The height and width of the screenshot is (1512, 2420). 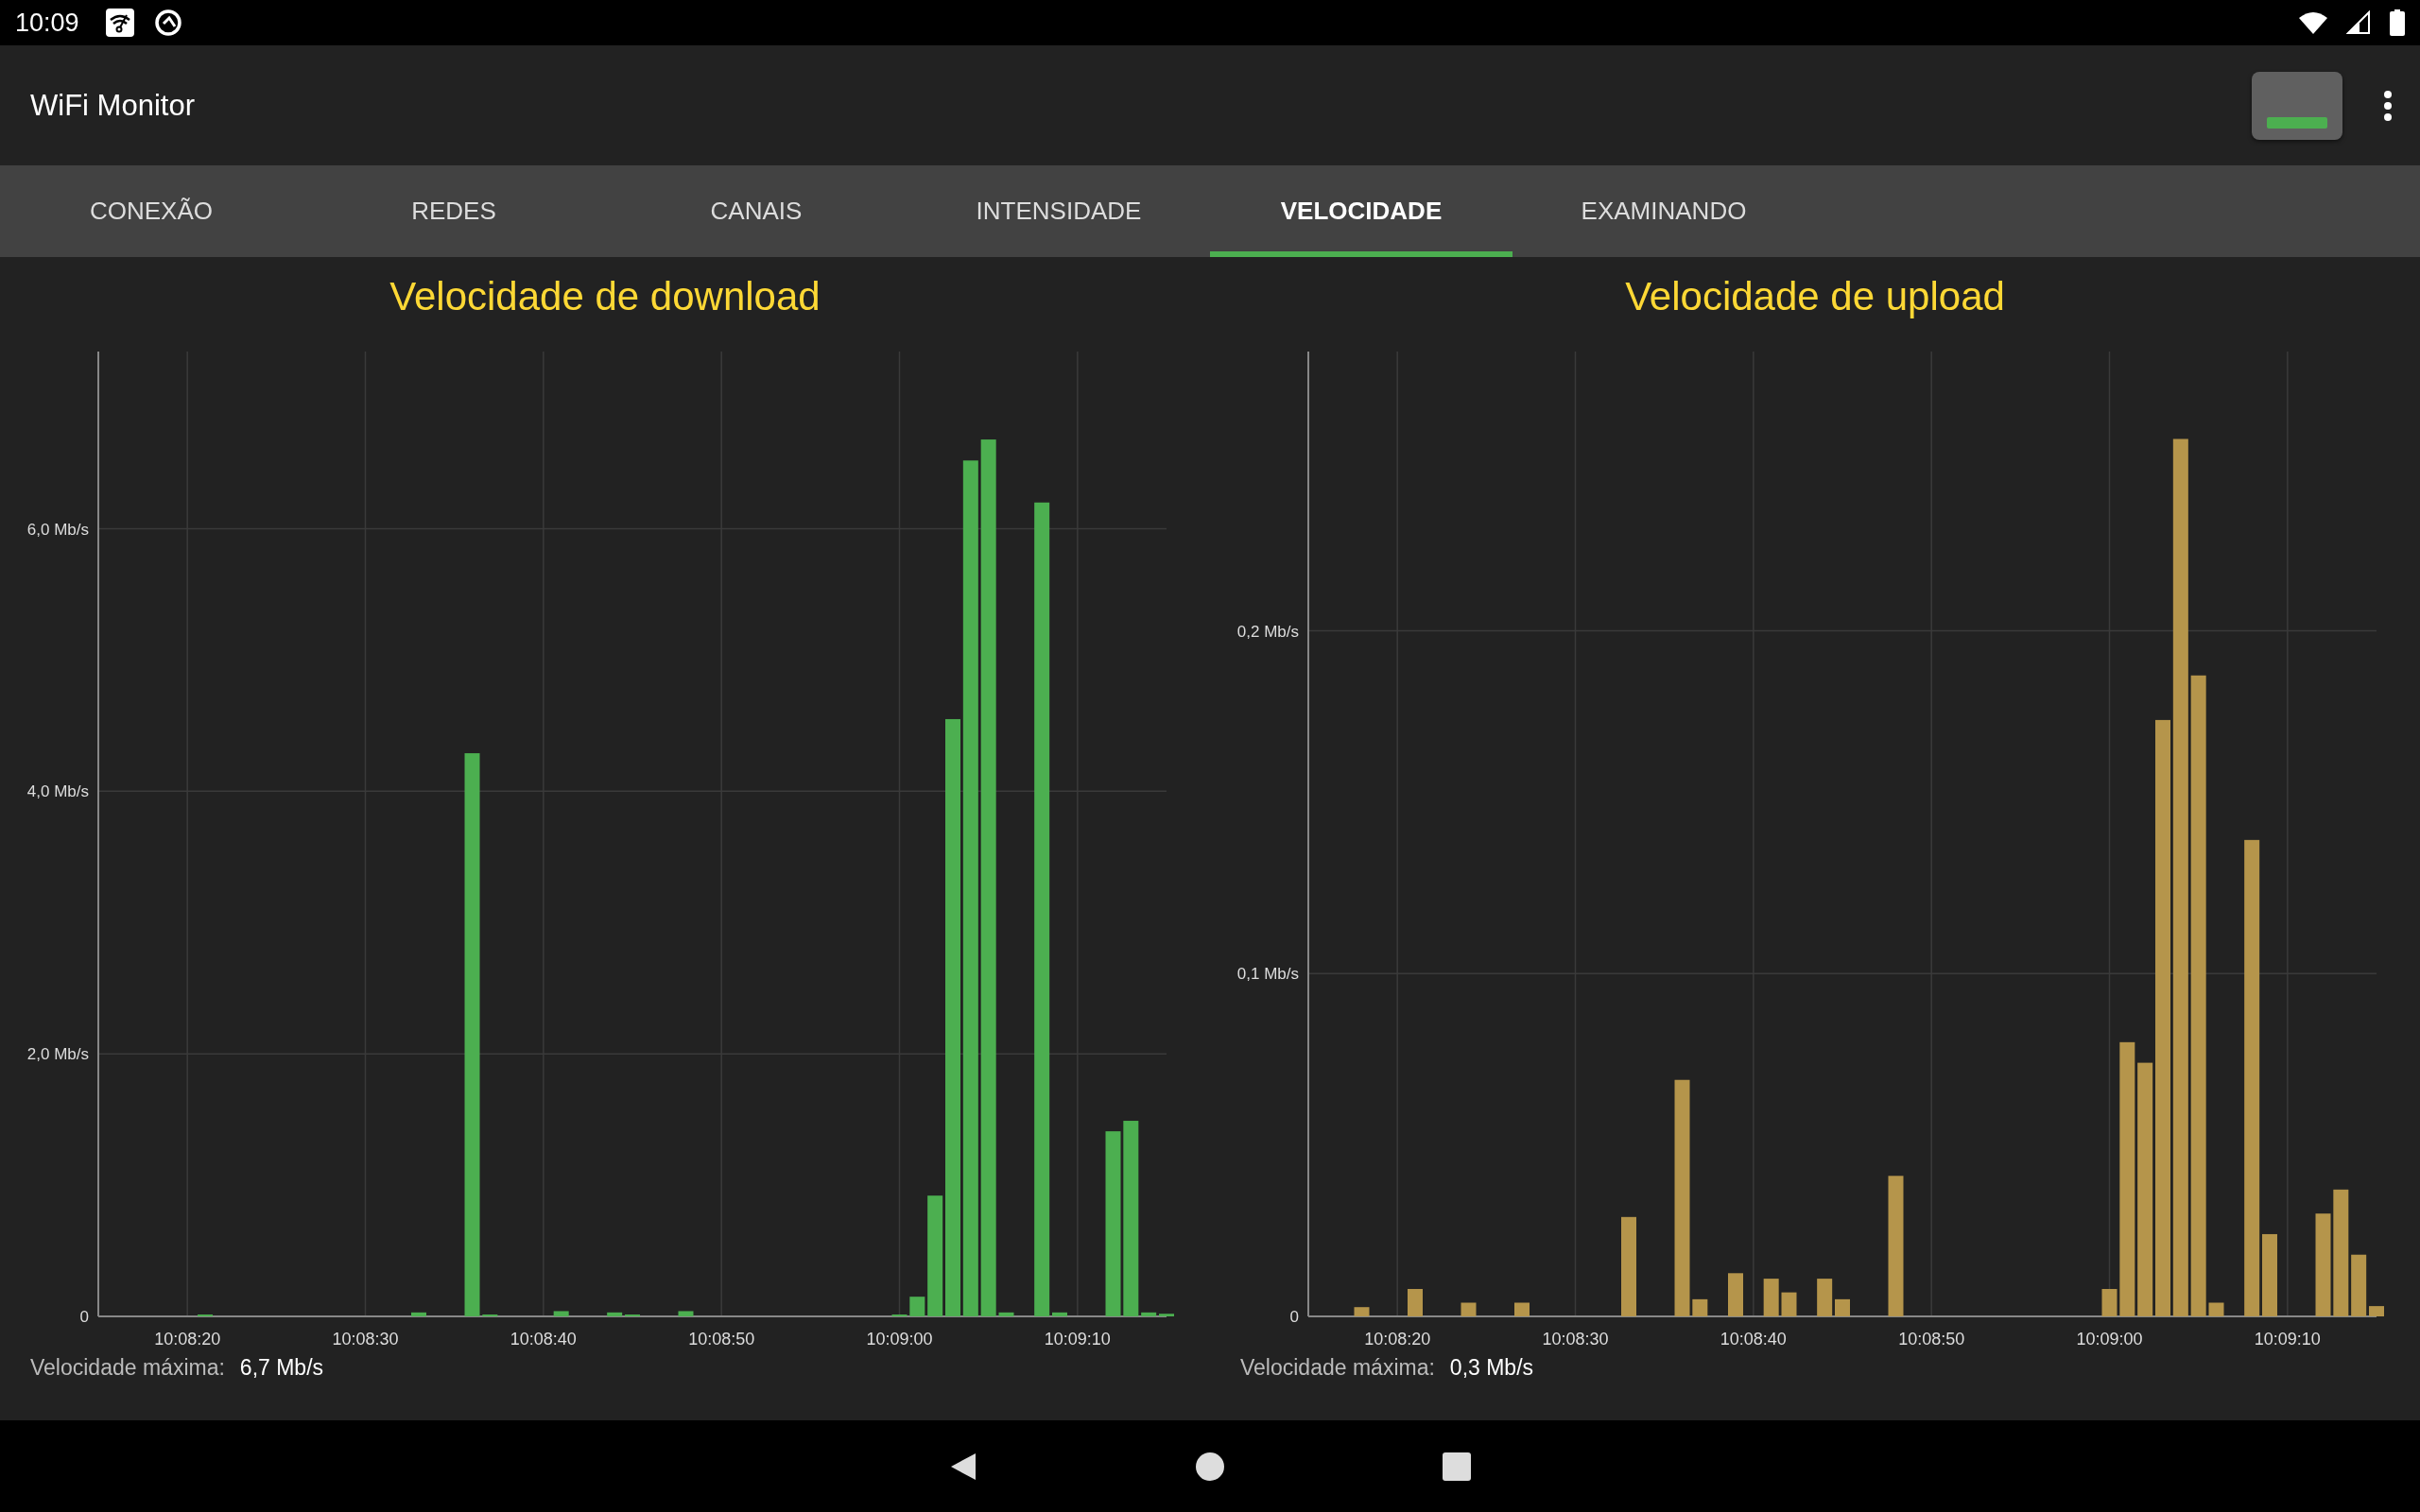 What do you see at coordinates (2397, 22) in the screenshot?
I see `battery-icon` at bounding box center [2397, 22].